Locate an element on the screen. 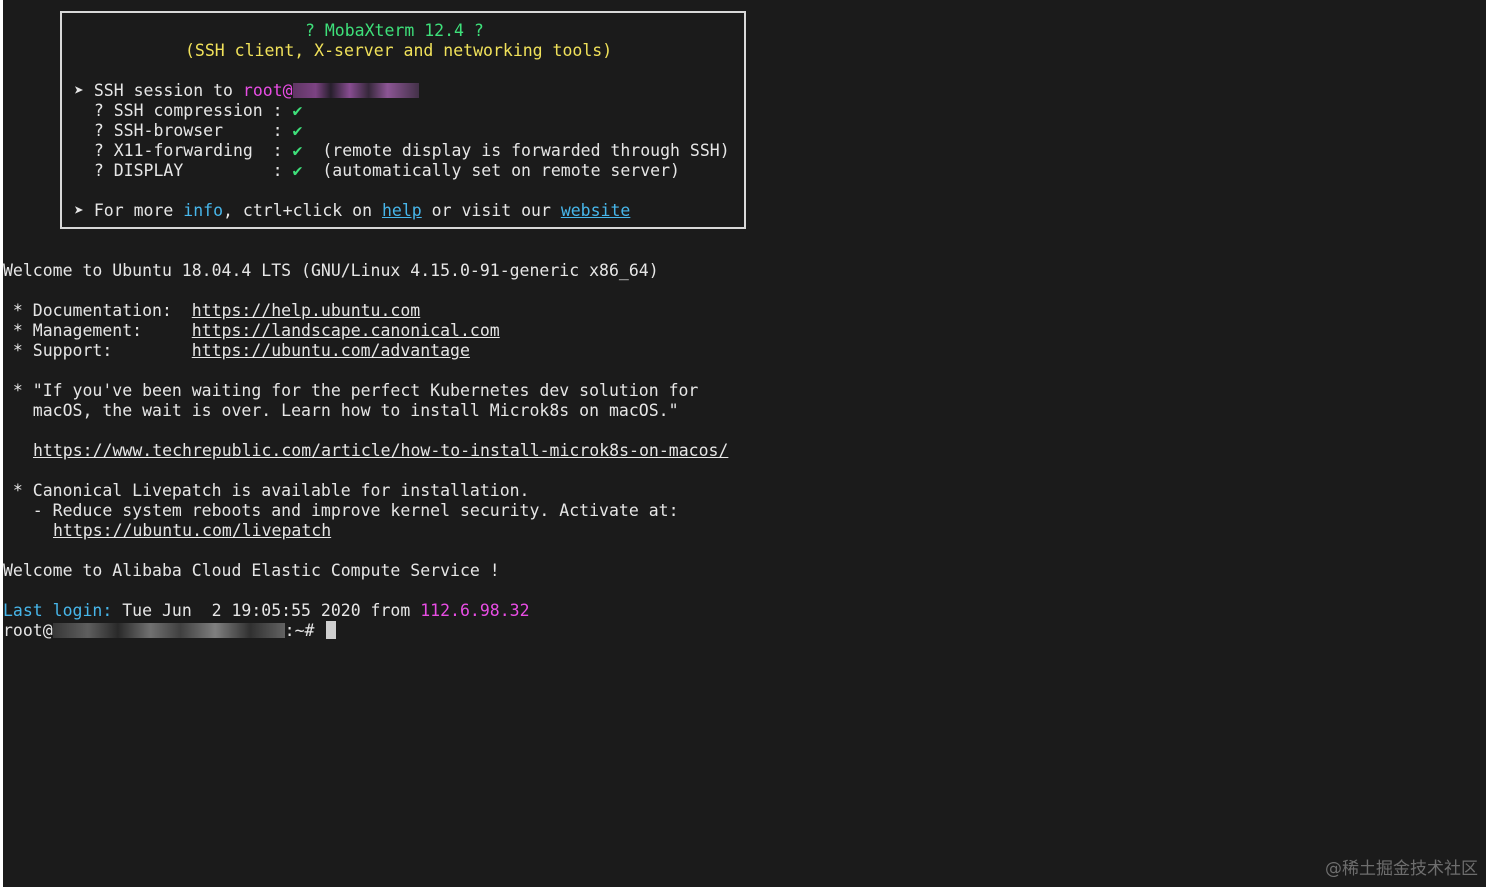 The height and width of the screenshot is (887, 1486). livepatch-url-line: https://ubuntu.com/livepatch is located at coordinates (192, 531).